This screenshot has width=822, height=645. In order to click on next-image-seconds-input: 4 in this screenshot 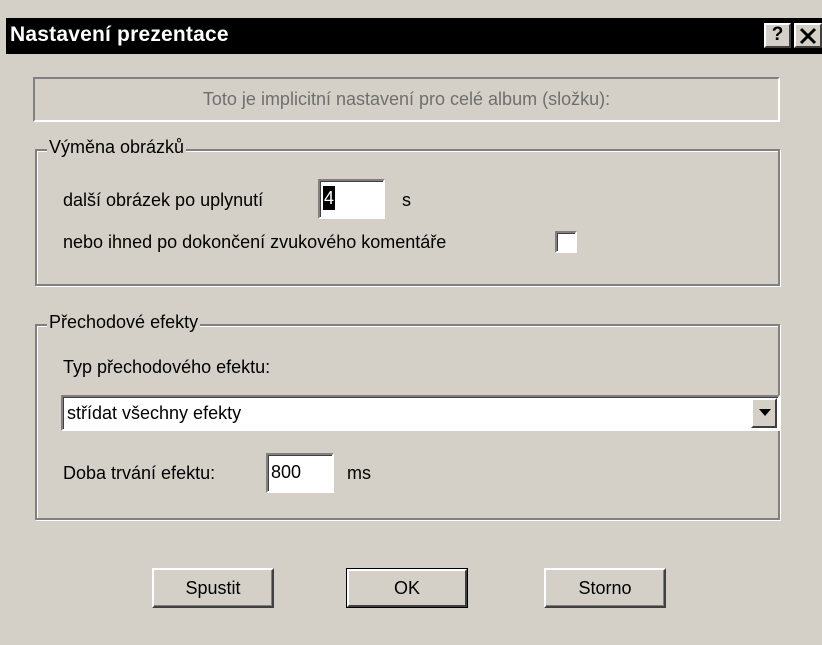, I will do `click(351, 199)`.